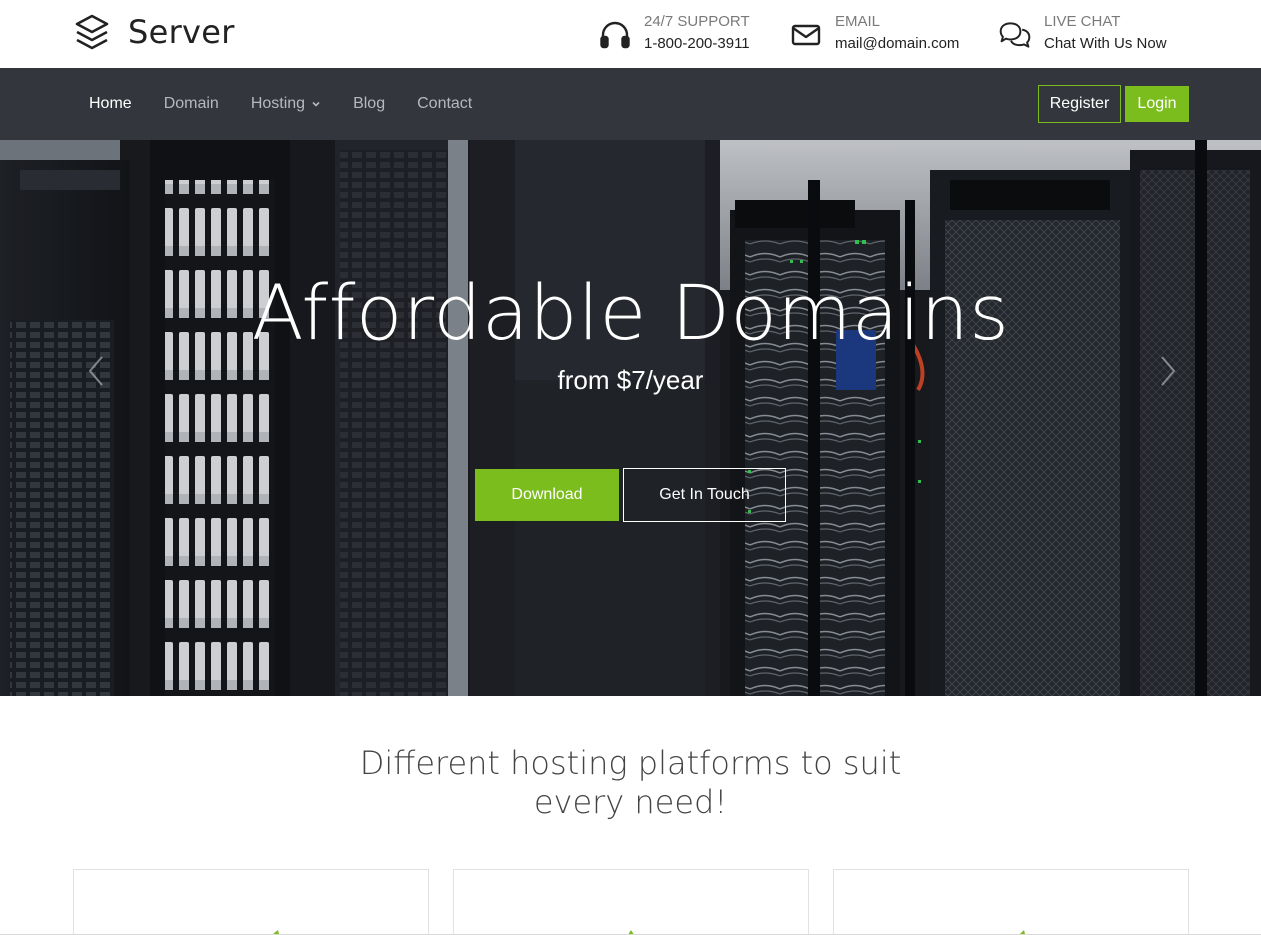  I want to click on nav-item-contact: Contact, so click(444, 104).